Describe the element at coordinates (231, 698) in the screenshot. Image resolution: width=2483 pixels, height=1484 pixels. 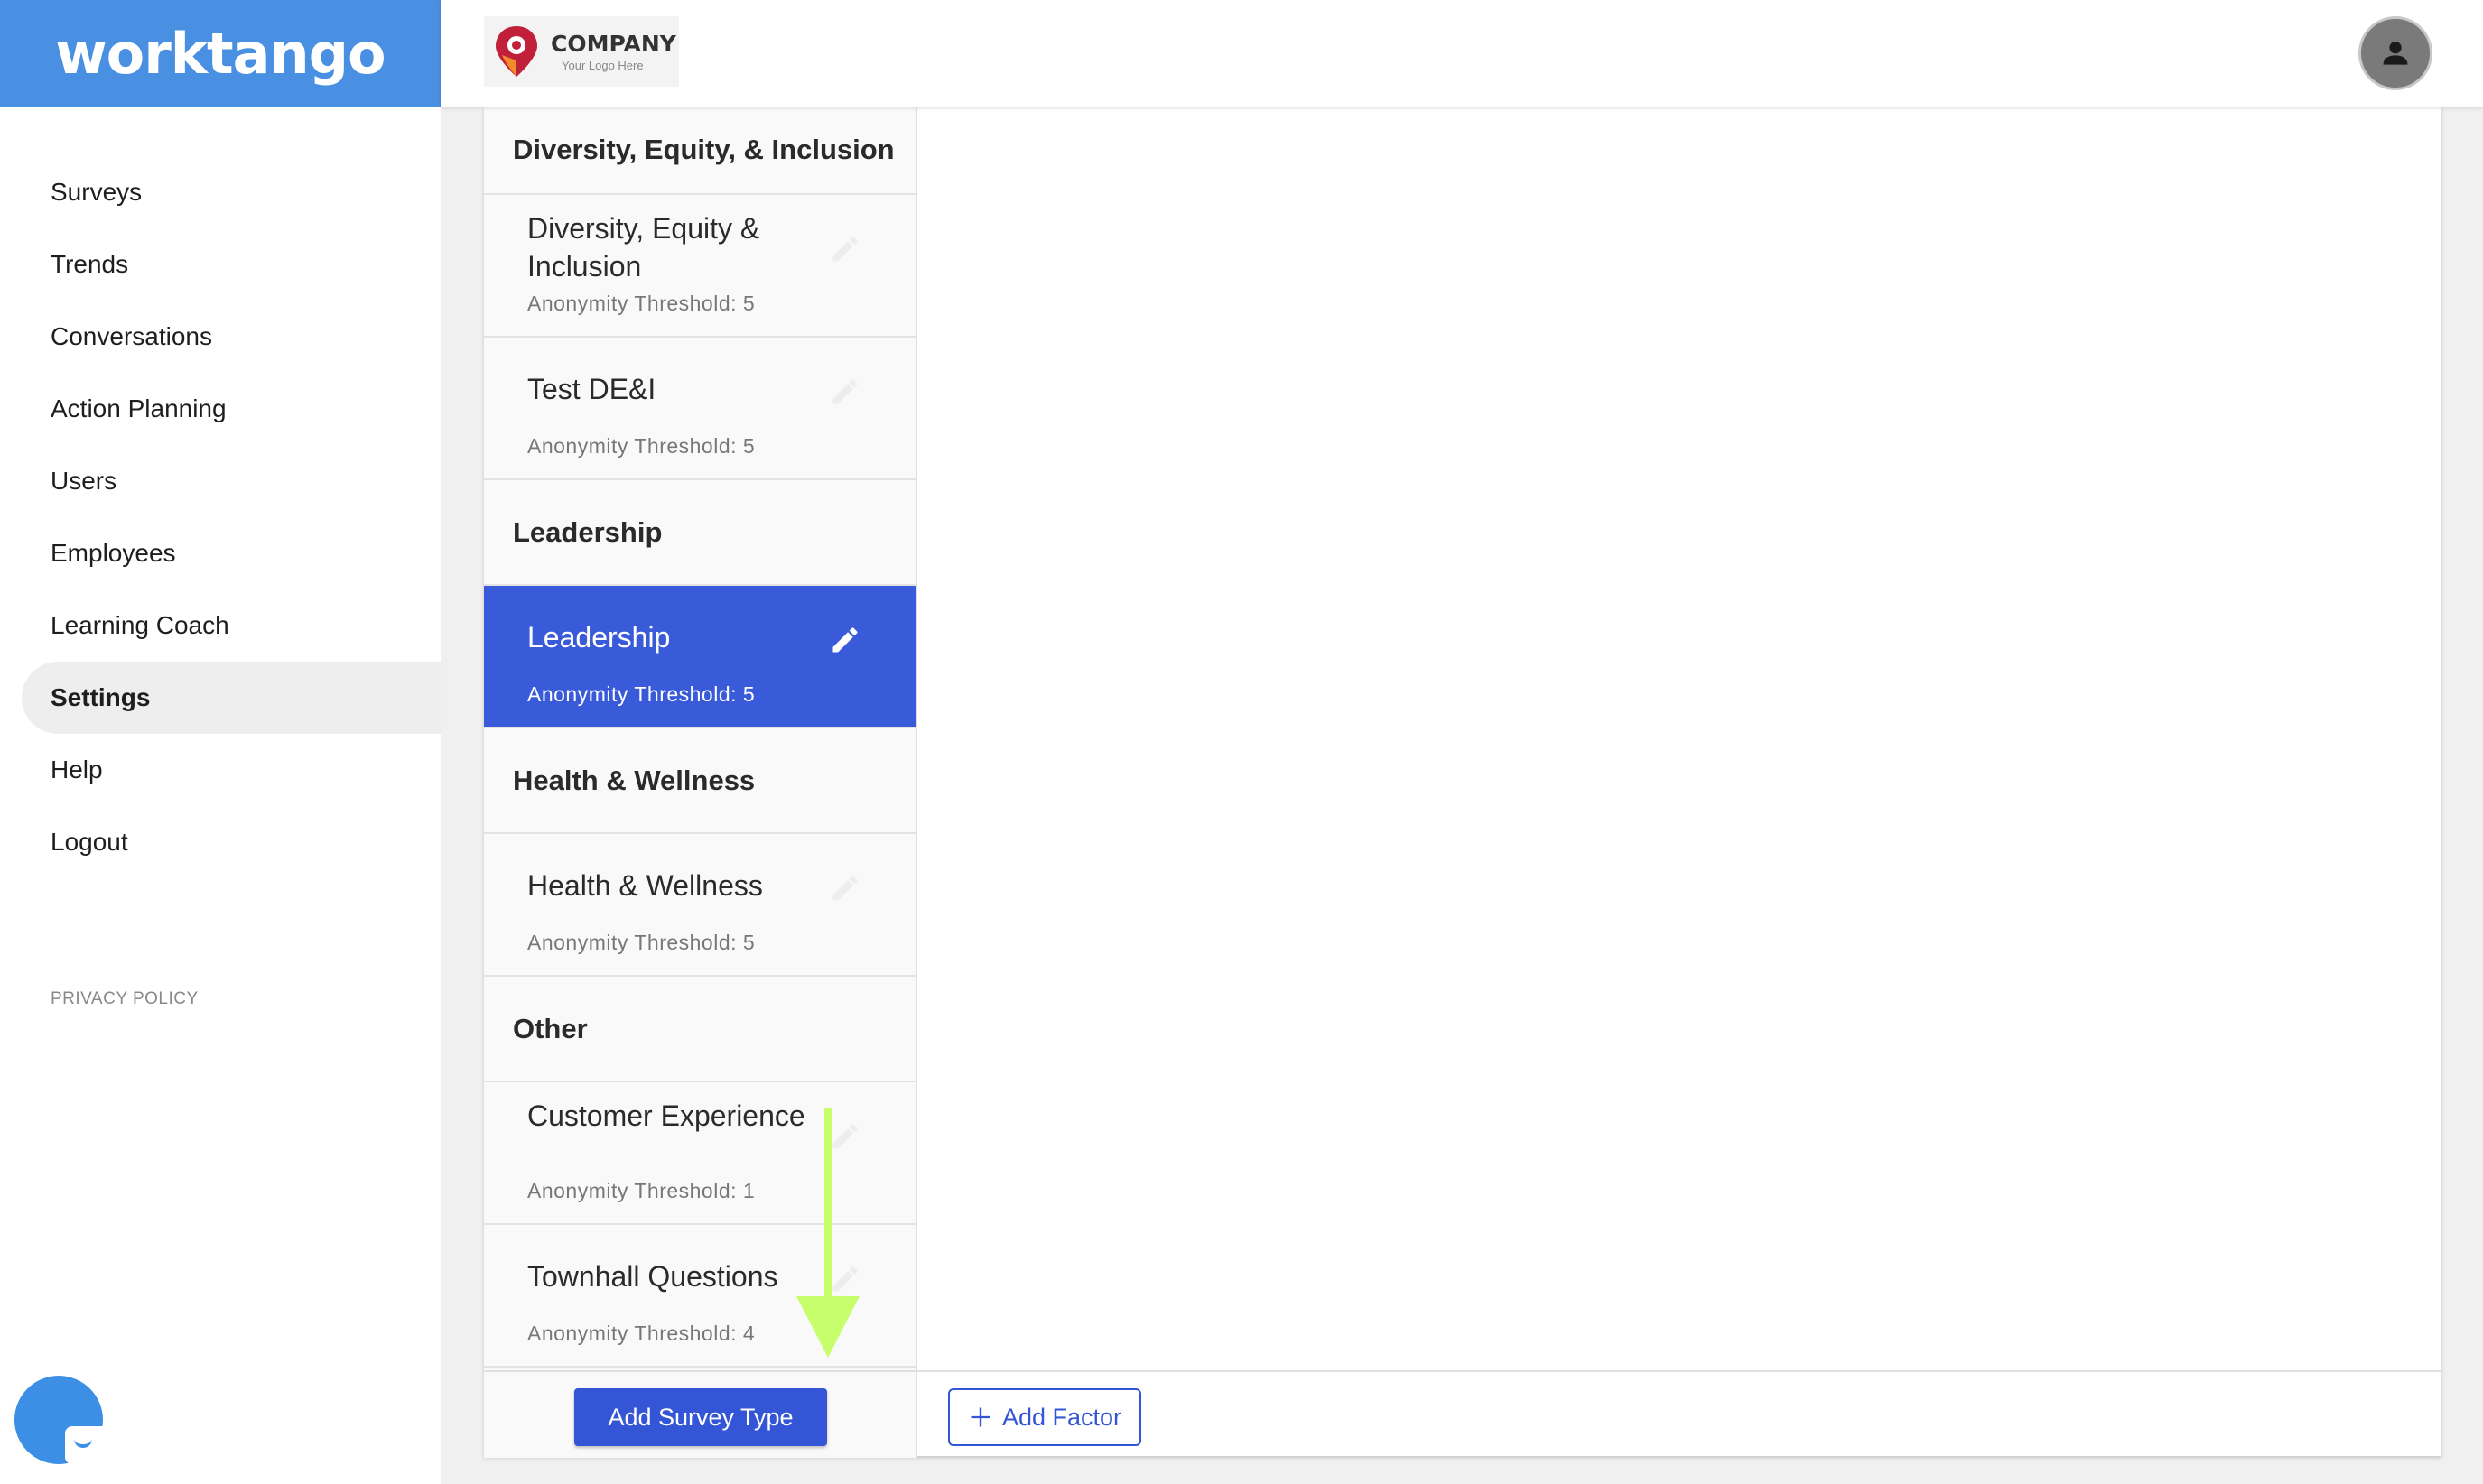
I see `nav-item-settings: Settings` at that location.